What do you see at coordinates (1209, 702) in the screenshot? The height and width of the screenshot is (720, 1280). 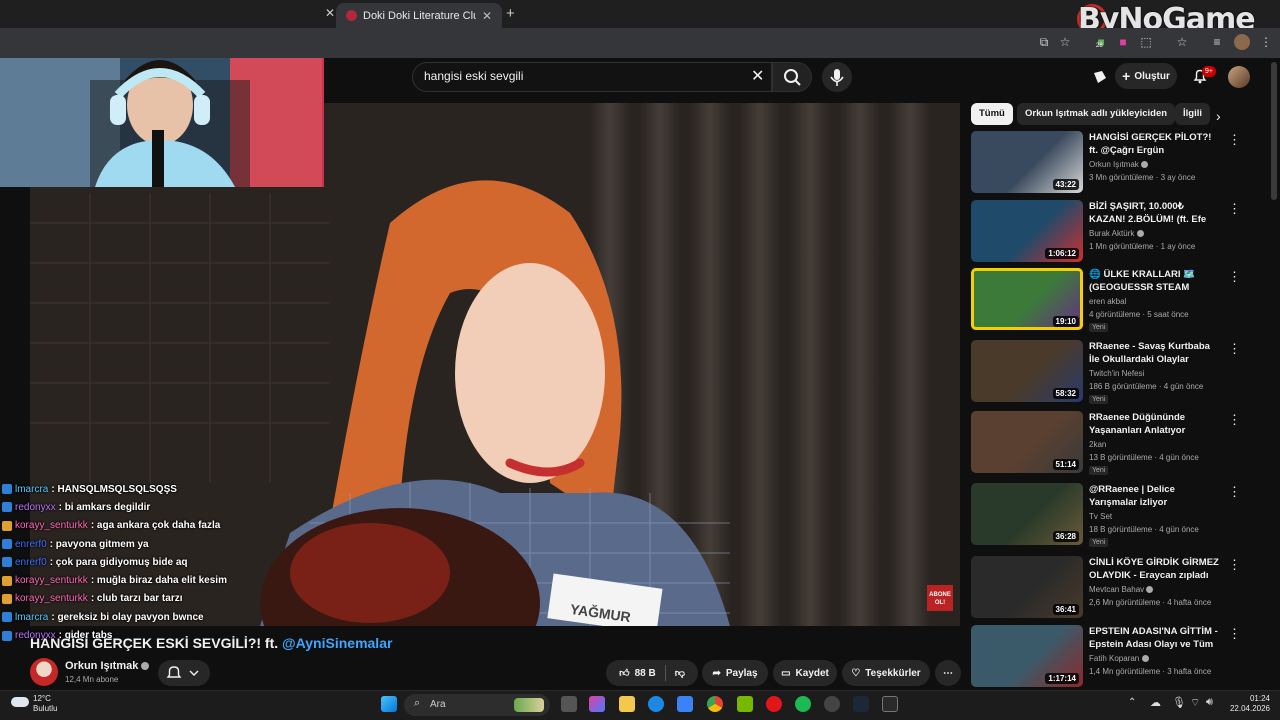 I see `volume-icon: 🔊︎` at bounding box center [1209, 702].